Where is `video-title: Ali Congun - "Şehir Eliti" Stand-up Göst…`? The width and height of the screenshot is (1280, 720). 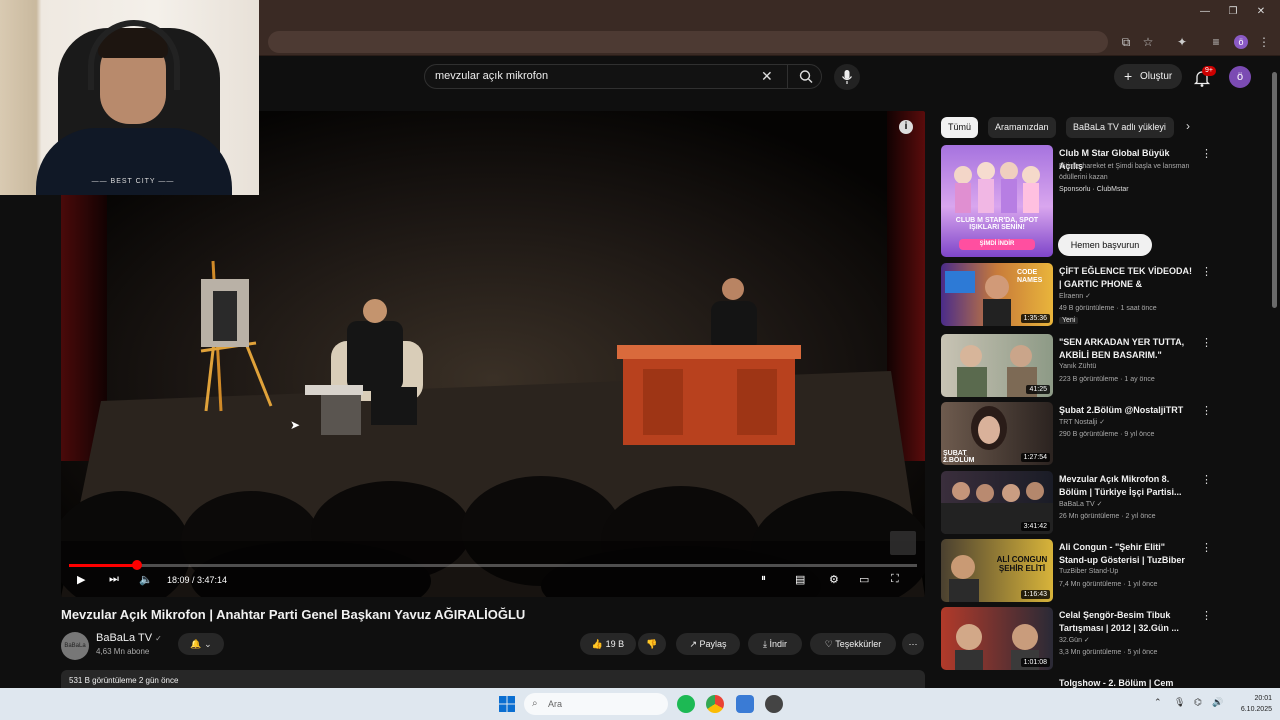 video-title: Ali Congun - "Şehir Eliti" Stand-up Göst… is located at coordinates (1122, 553).